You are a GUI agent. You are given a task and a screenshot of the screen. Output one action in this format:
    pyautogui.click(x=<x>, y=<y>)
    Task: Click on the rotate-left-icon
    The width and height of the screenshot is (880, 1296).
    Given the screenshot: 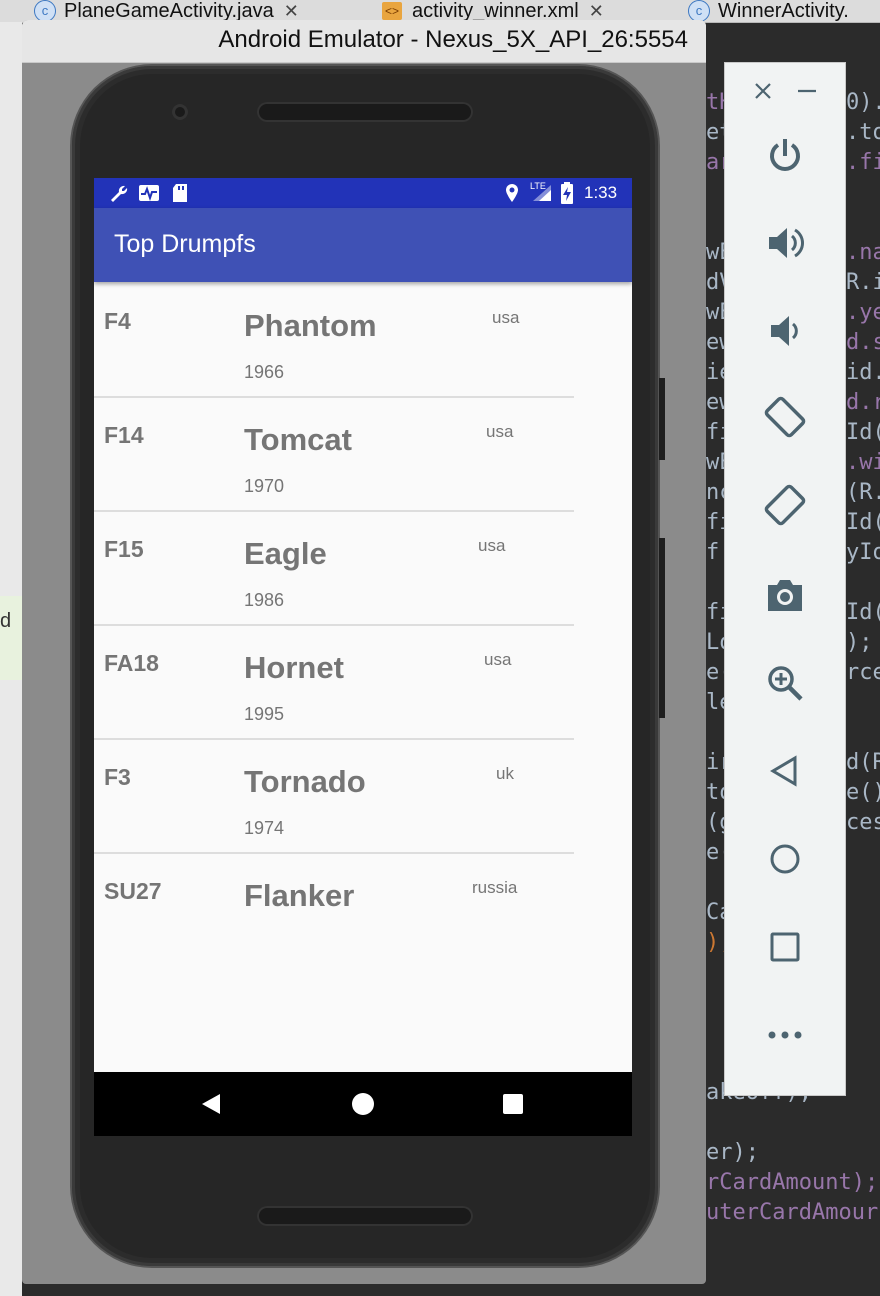 What is the action you would take?
    pyautogui.click(x=785, y=417)
    